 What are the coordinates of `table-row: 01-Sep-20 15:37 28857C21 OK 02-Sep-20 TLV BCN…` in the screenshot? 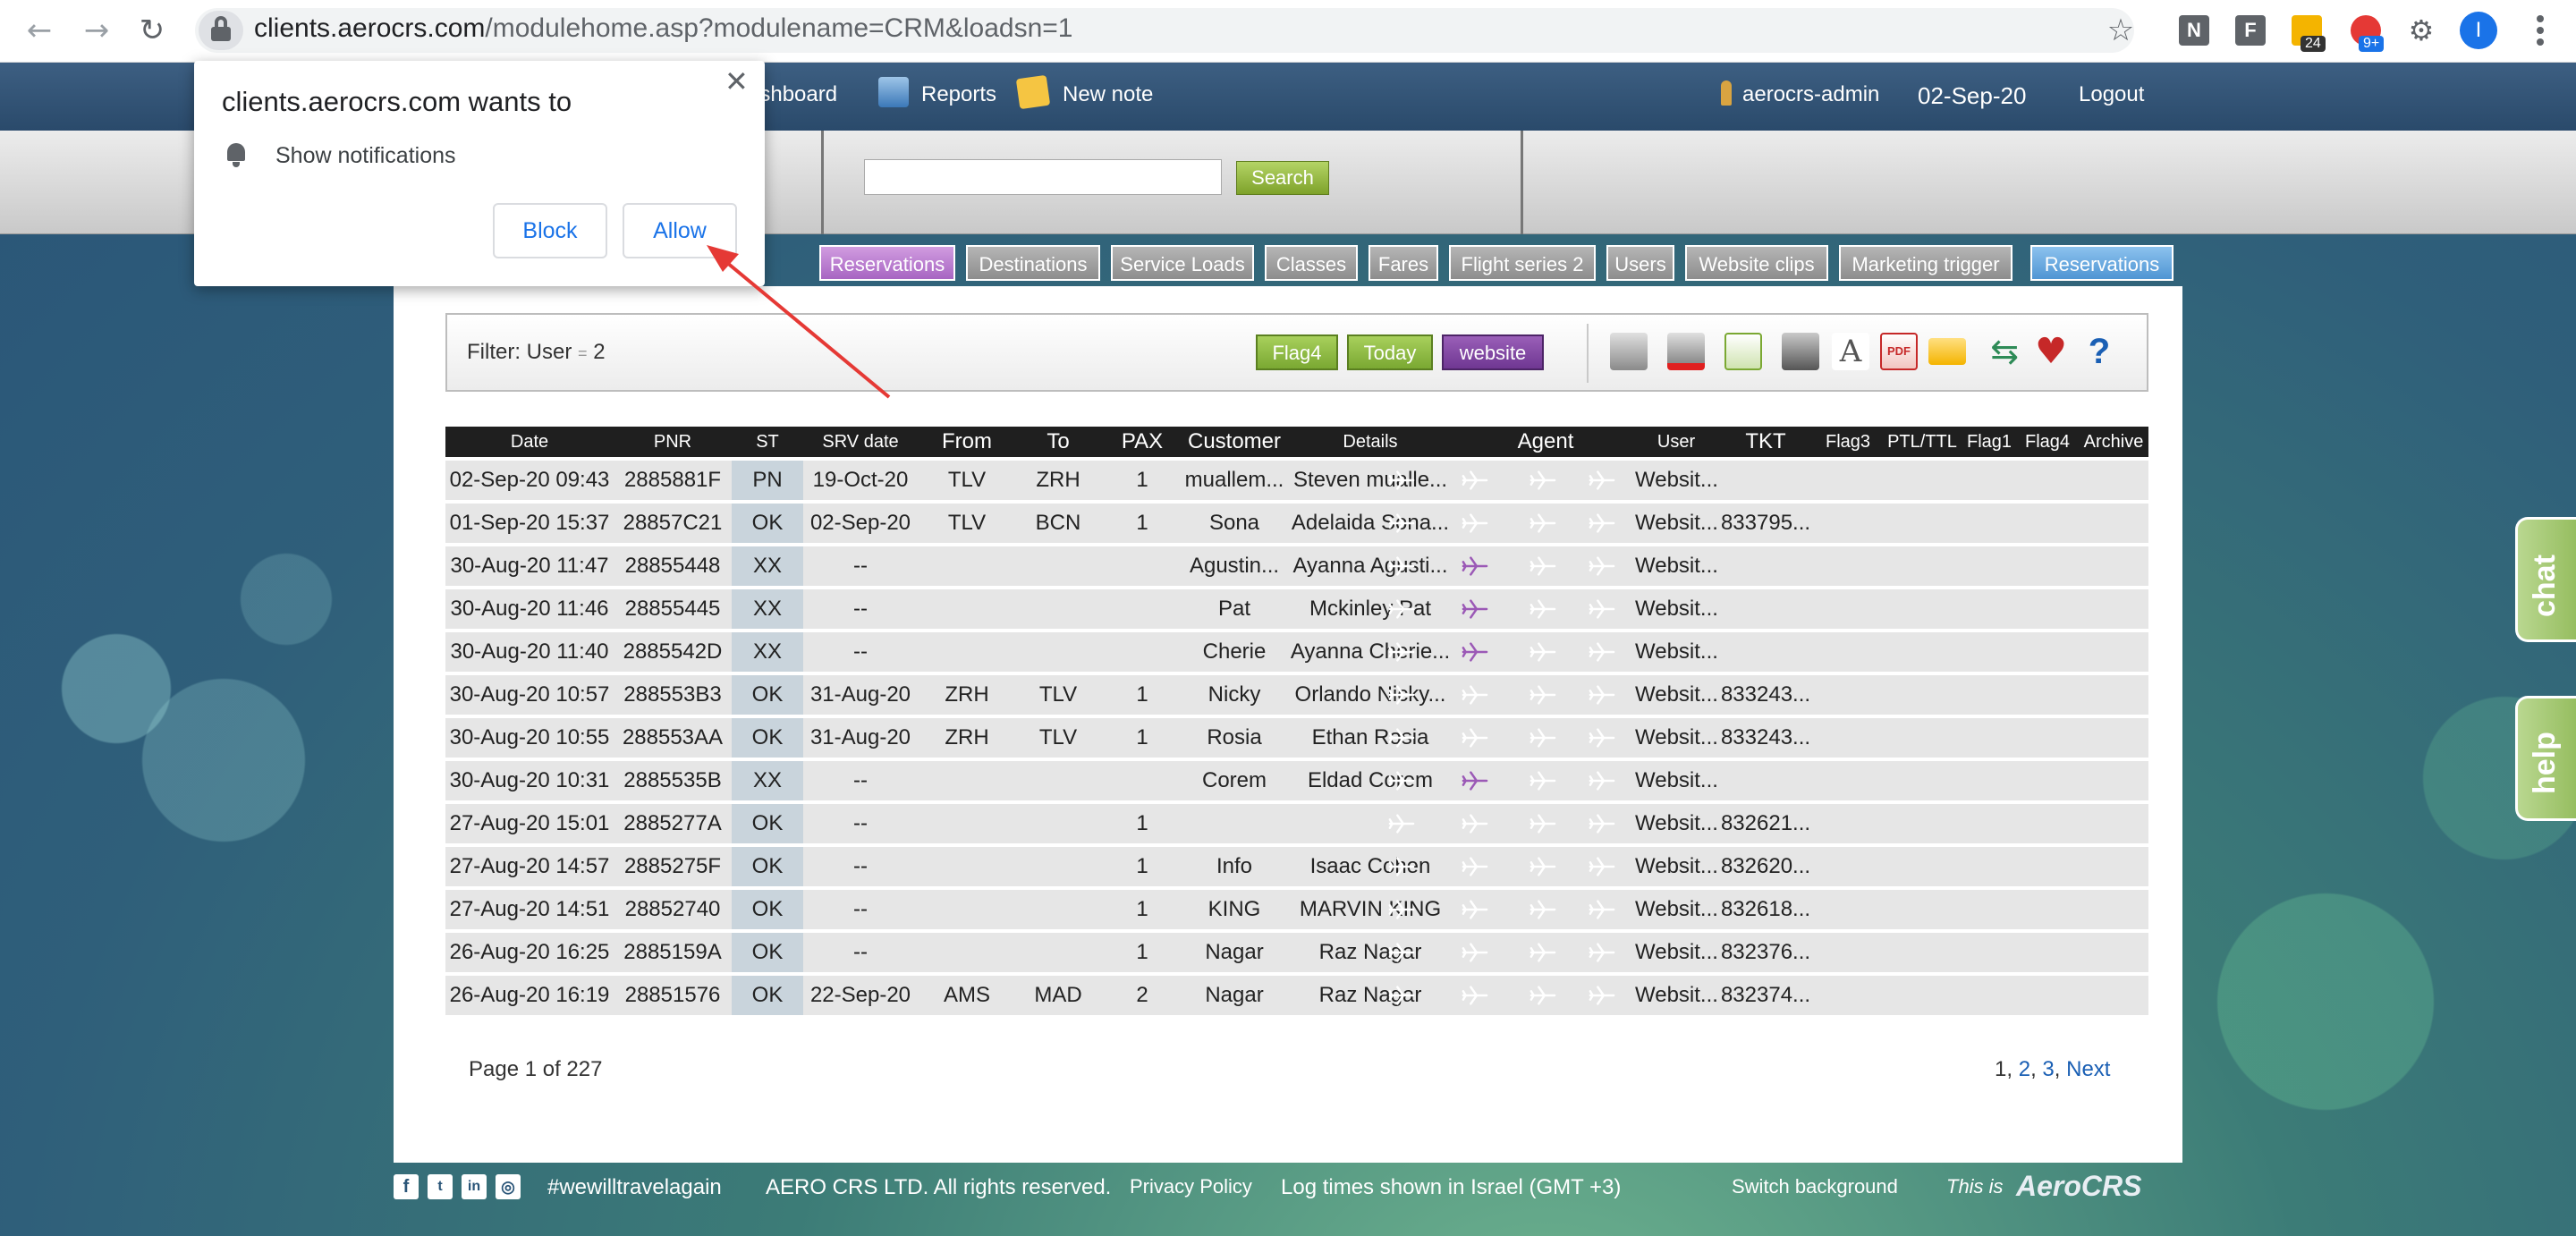 It's located at (1296, 523).